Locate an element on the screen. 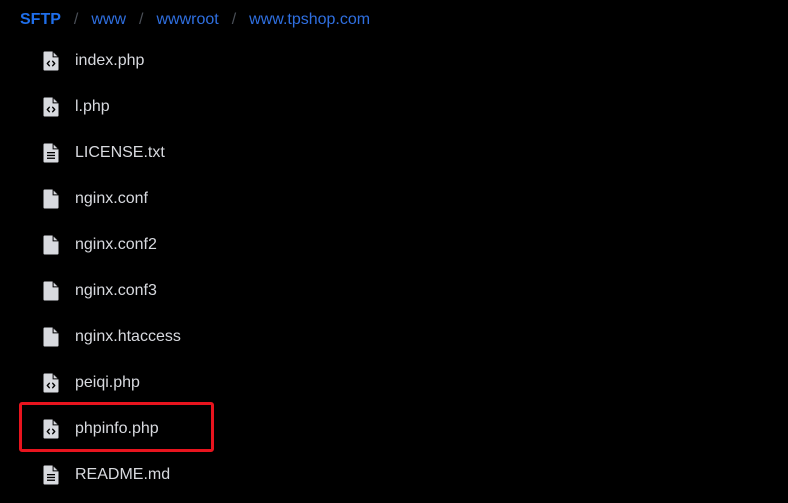 The height and width of the screenshot is (503, 788). file-name: nginx.conf is located at coordinates (111, 198).